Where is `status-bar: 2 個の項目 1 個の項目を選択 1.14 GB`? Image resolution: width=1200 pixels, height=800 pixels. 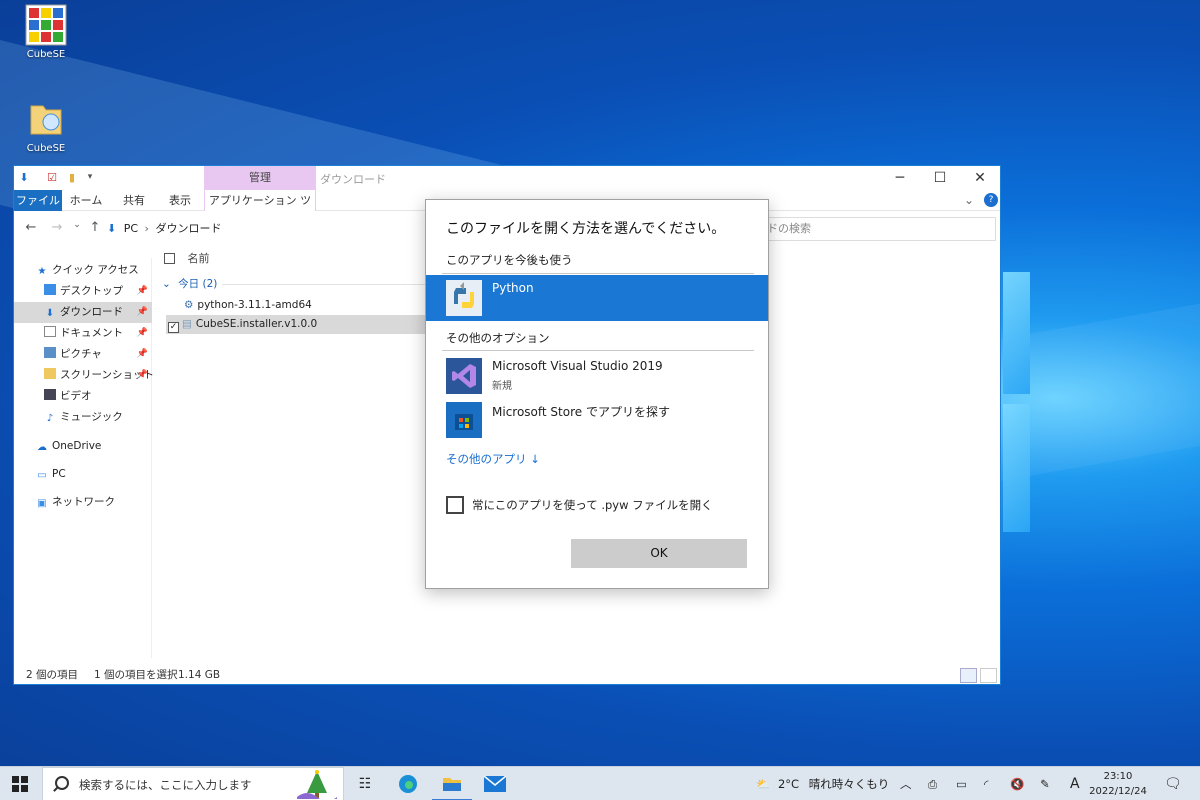
status-bar: 2 個の項目 1 個の項目を選択 1.14 GB is located at coordinates (507, 675).